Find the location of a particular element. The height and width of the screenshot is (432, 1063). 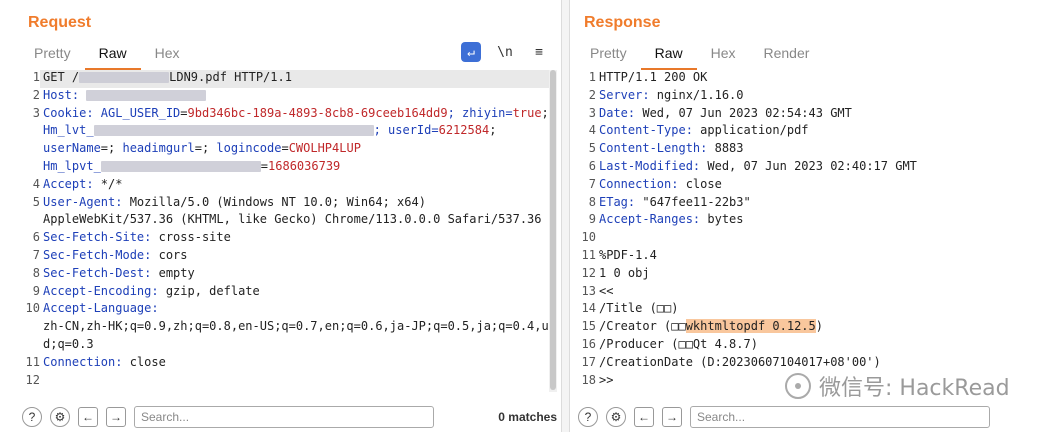

header-key: Content-Type: is located at coordinates (650, 130).